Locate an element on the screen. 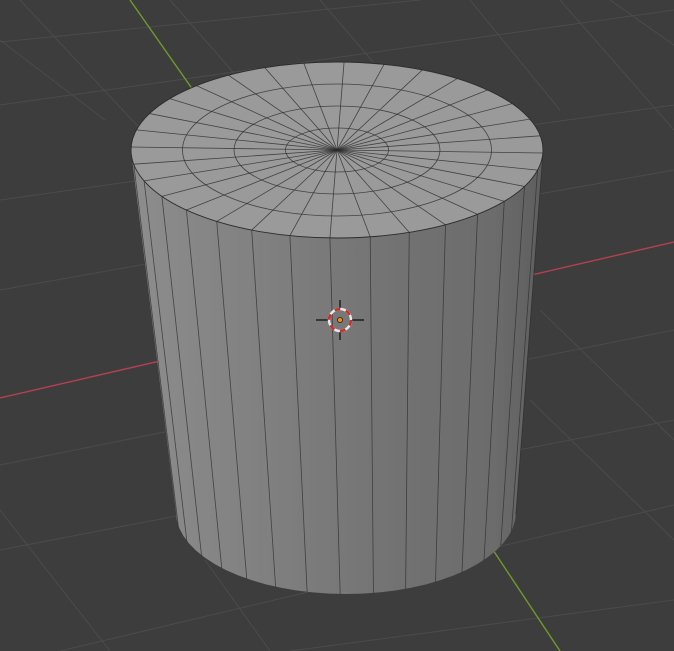 The image size is (674, 651). object-origin-dot is located at coordinates (340, 320).